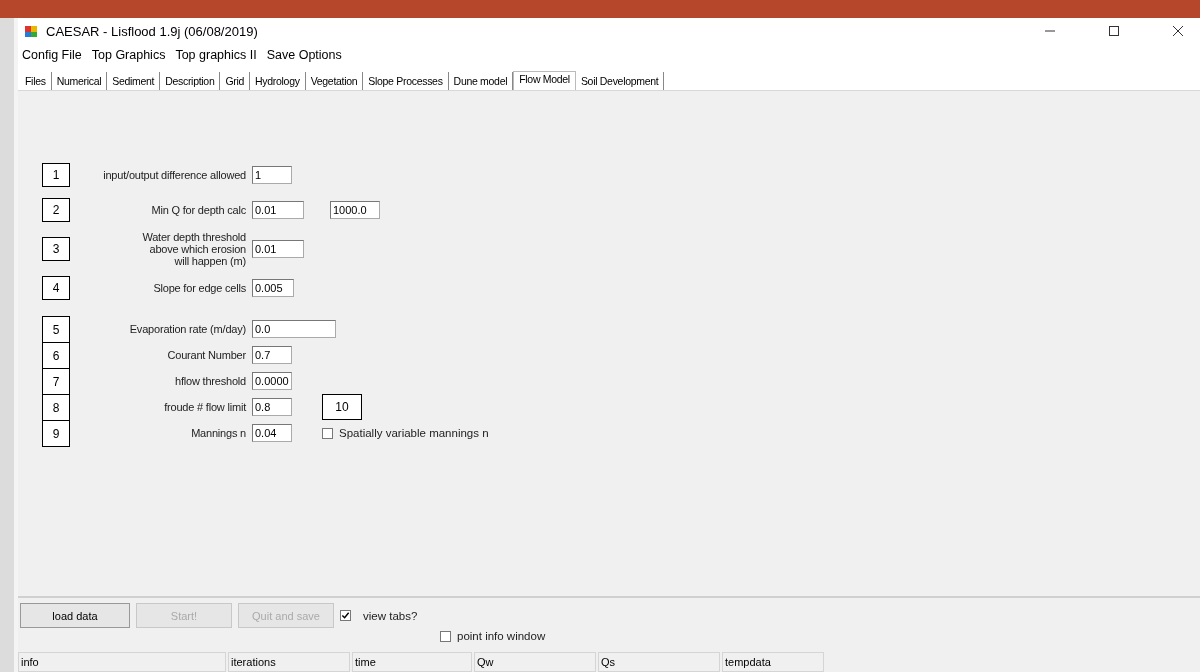 This screenshot has width=1200, height=672. Describe the element at coordinates (52, 55) in the screenshot. I see `menu-item: Config File` at that location.